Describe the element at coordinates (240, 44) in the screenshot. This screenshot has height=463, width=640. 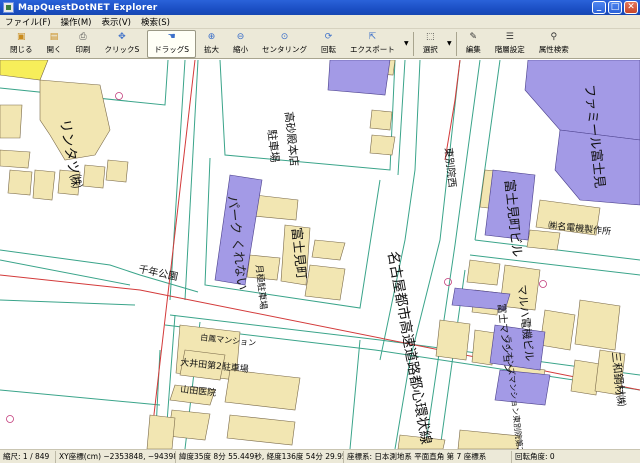
I see `zoom-out-button: ⊖ 縮小` at that location.